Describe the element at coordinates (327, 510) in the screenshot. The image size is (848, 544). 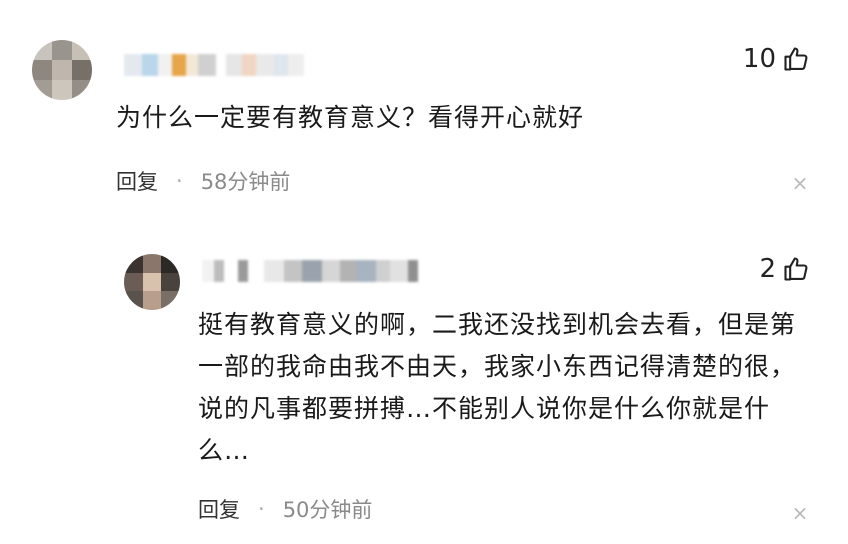
I see `timestamp: 50分钟前` at that location.